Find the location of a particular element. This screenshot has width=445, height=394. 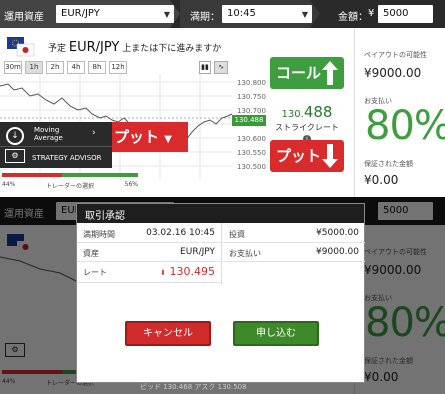

expiry-label: 満期： is located at coordinates (205, 17).